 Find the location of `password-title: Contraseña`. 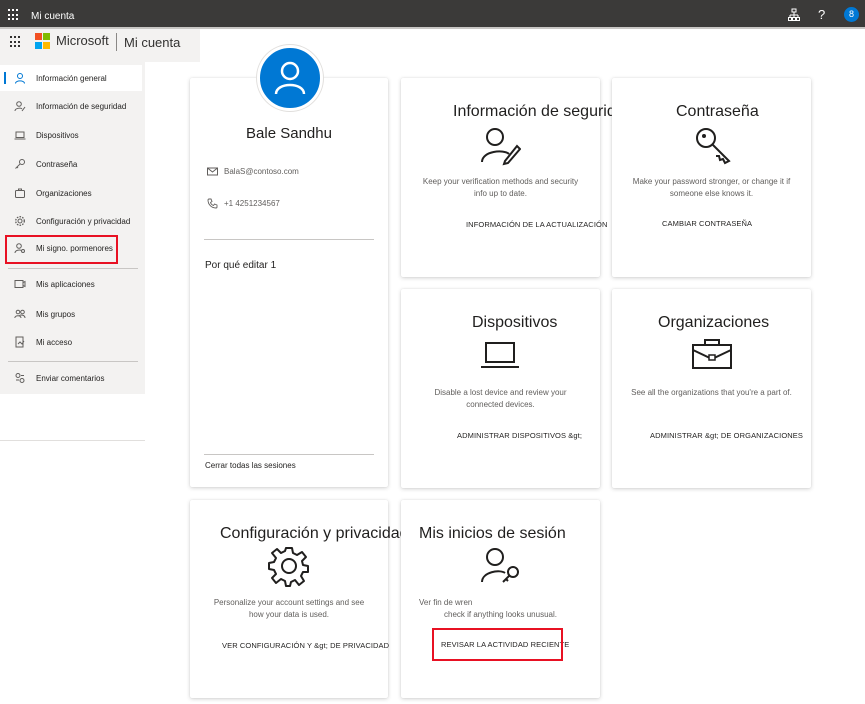

password-title: Contraseña is located at coordinates (717, 111).